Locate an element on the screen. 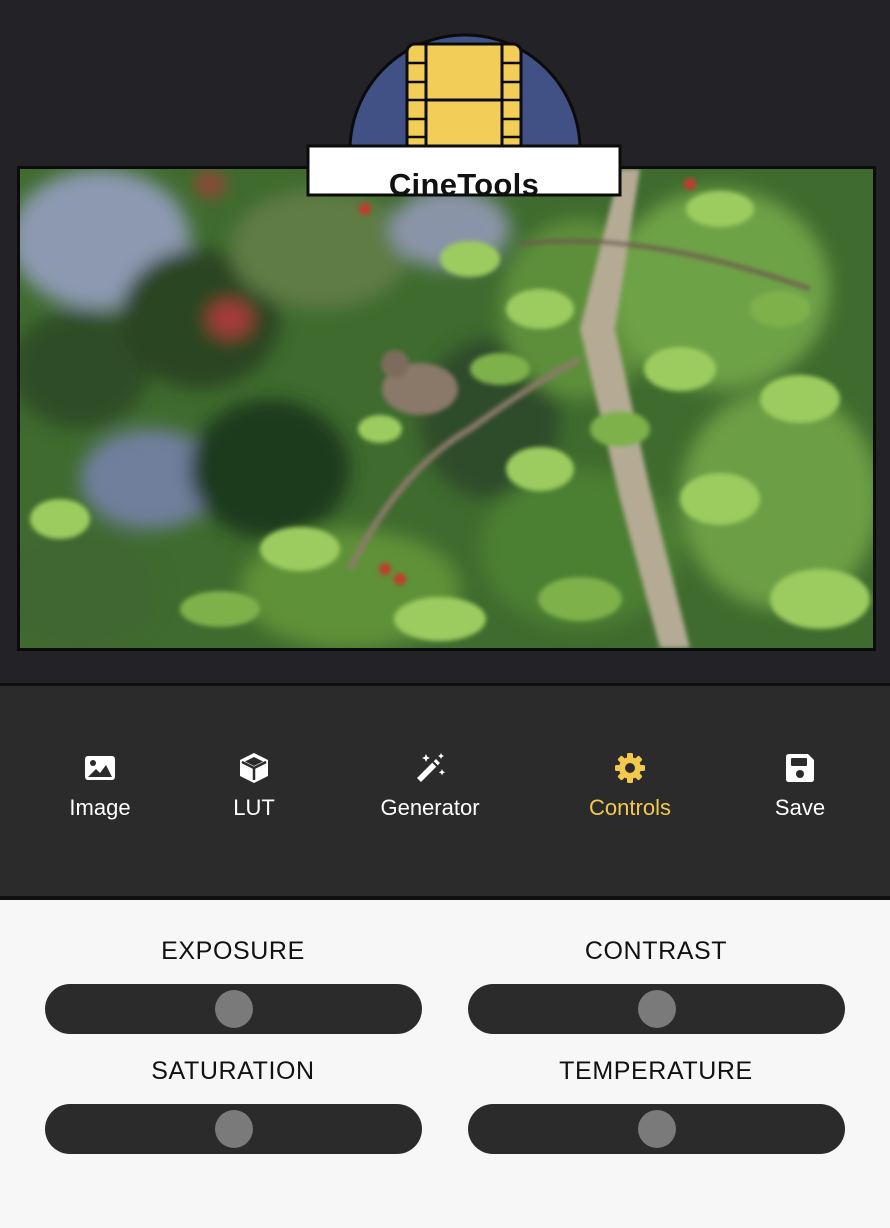 The width and height of the screenshot is (890, 1228). toolbar-lut-label: LUT is located at coordinates (254, 807).